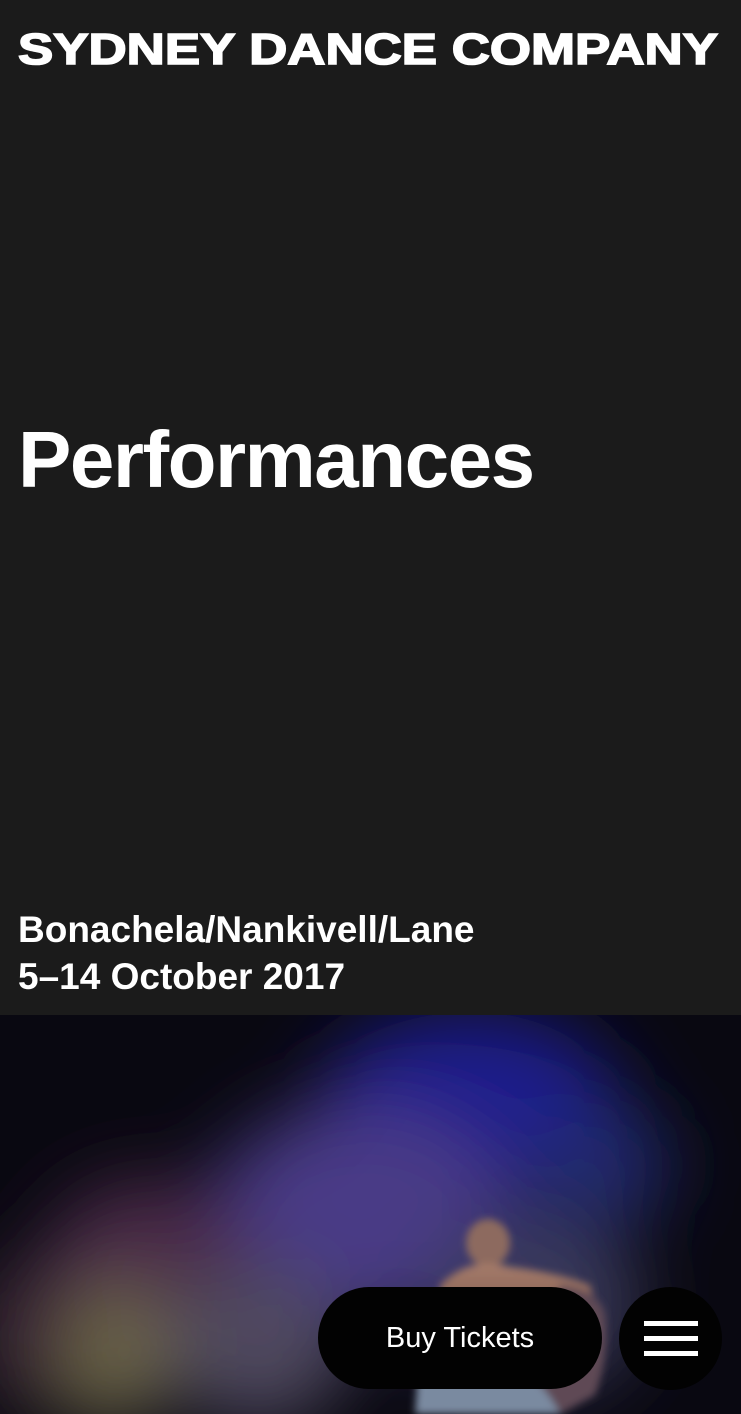 Image resolution: width=741 pixels, height=1414 pixels. Describe the element at coordinates (276, 459) in the screenshot. I see `page-title: Performances` at that location.